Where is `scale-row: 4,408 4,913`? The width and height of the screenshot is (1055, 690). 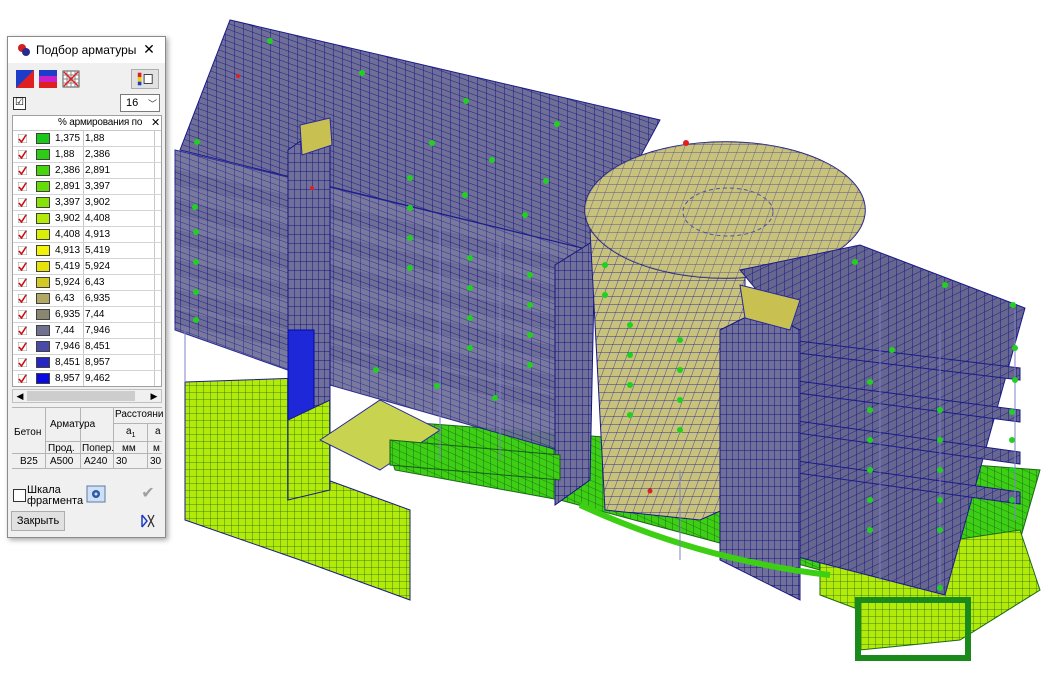
scale-row: 4,408 4,913 is located at coordinates (87, 235).